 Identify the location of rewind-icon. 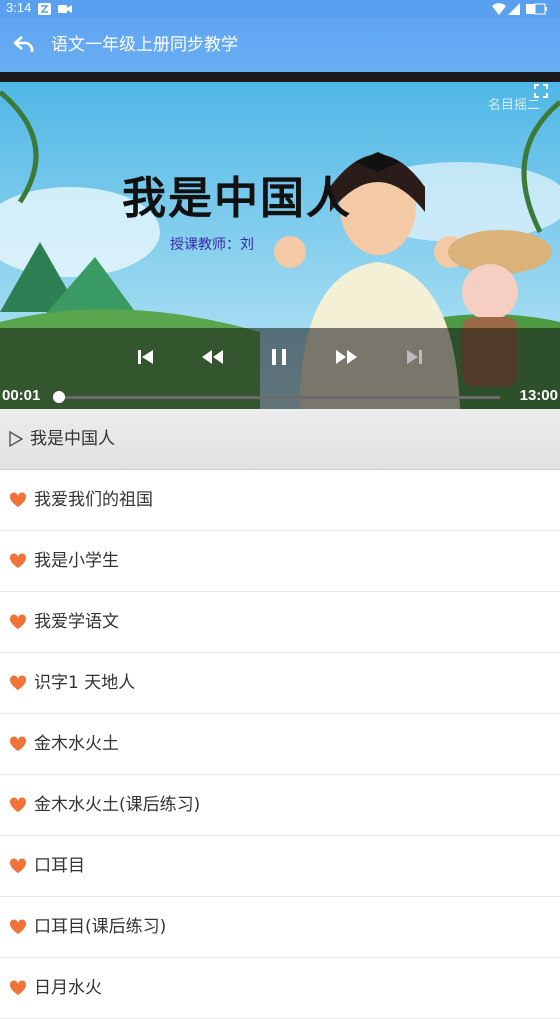
(212, 357).